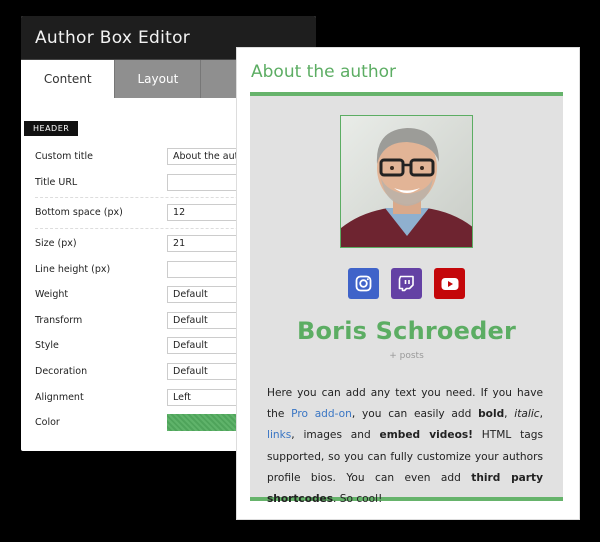 The image size is (600, 542). I want to click on size-label: Size (px), so click(56, 244).